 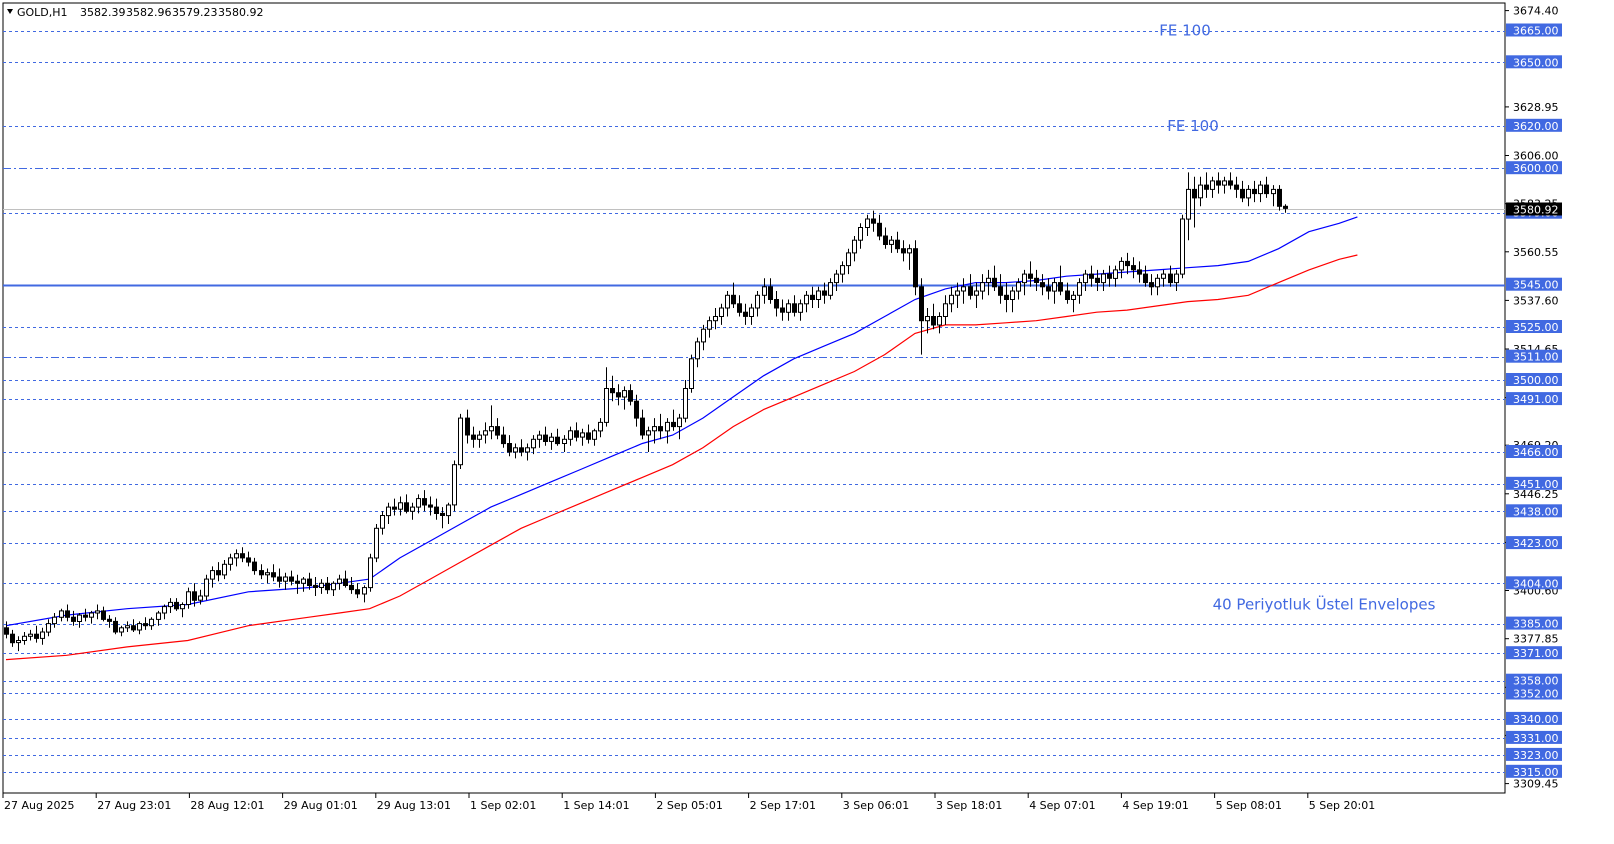 What do you see at coordinates (1536, 694) in the screenshot?
I see `level-label-18: 3352.00` at bounding box center [1536, 694].